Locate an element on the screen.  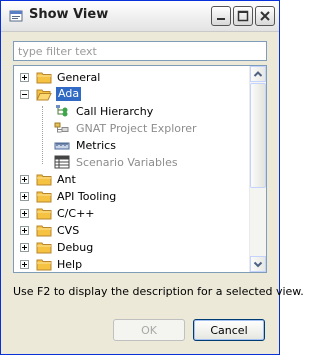
scroll-up-button is located at coordinates (258, 74).